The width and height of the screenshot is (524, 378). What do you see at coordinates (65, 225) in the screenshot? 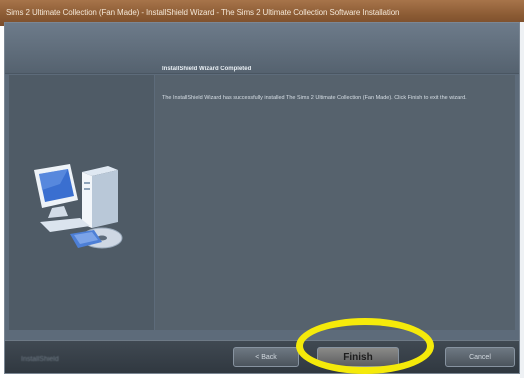
I see `keyboard` at bounding box center [65, 225].